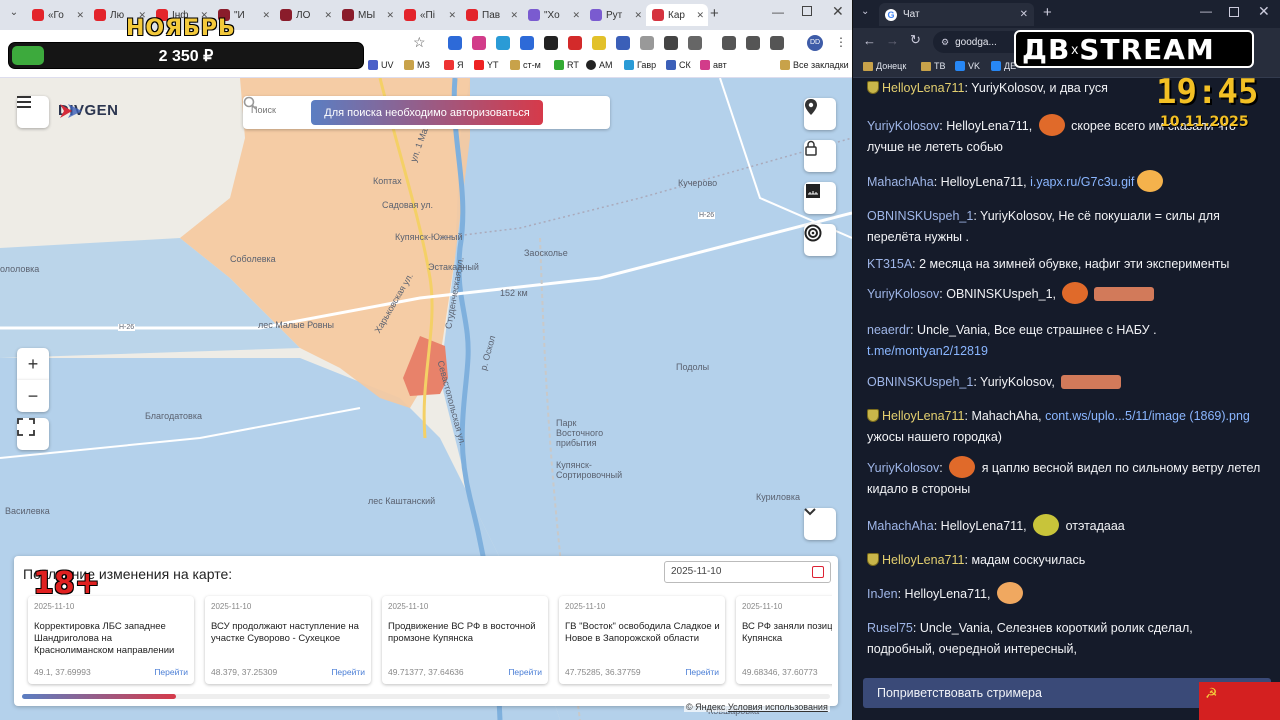  I want to click on site-info-icon: ⚙, so click(945, 42).